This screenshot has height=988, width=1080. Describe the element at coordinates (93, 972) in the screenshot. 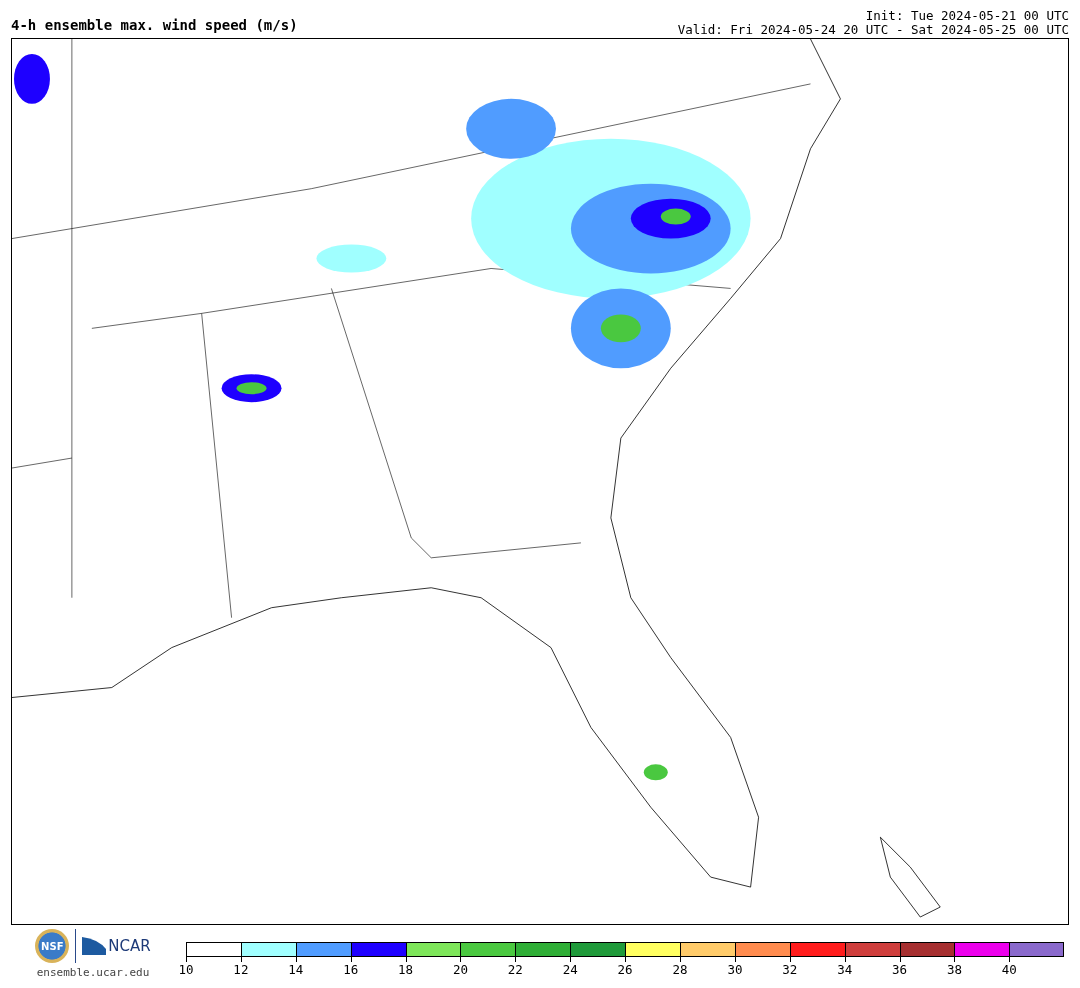

I see `site-url: ensemble.ucar.edu` at that location.